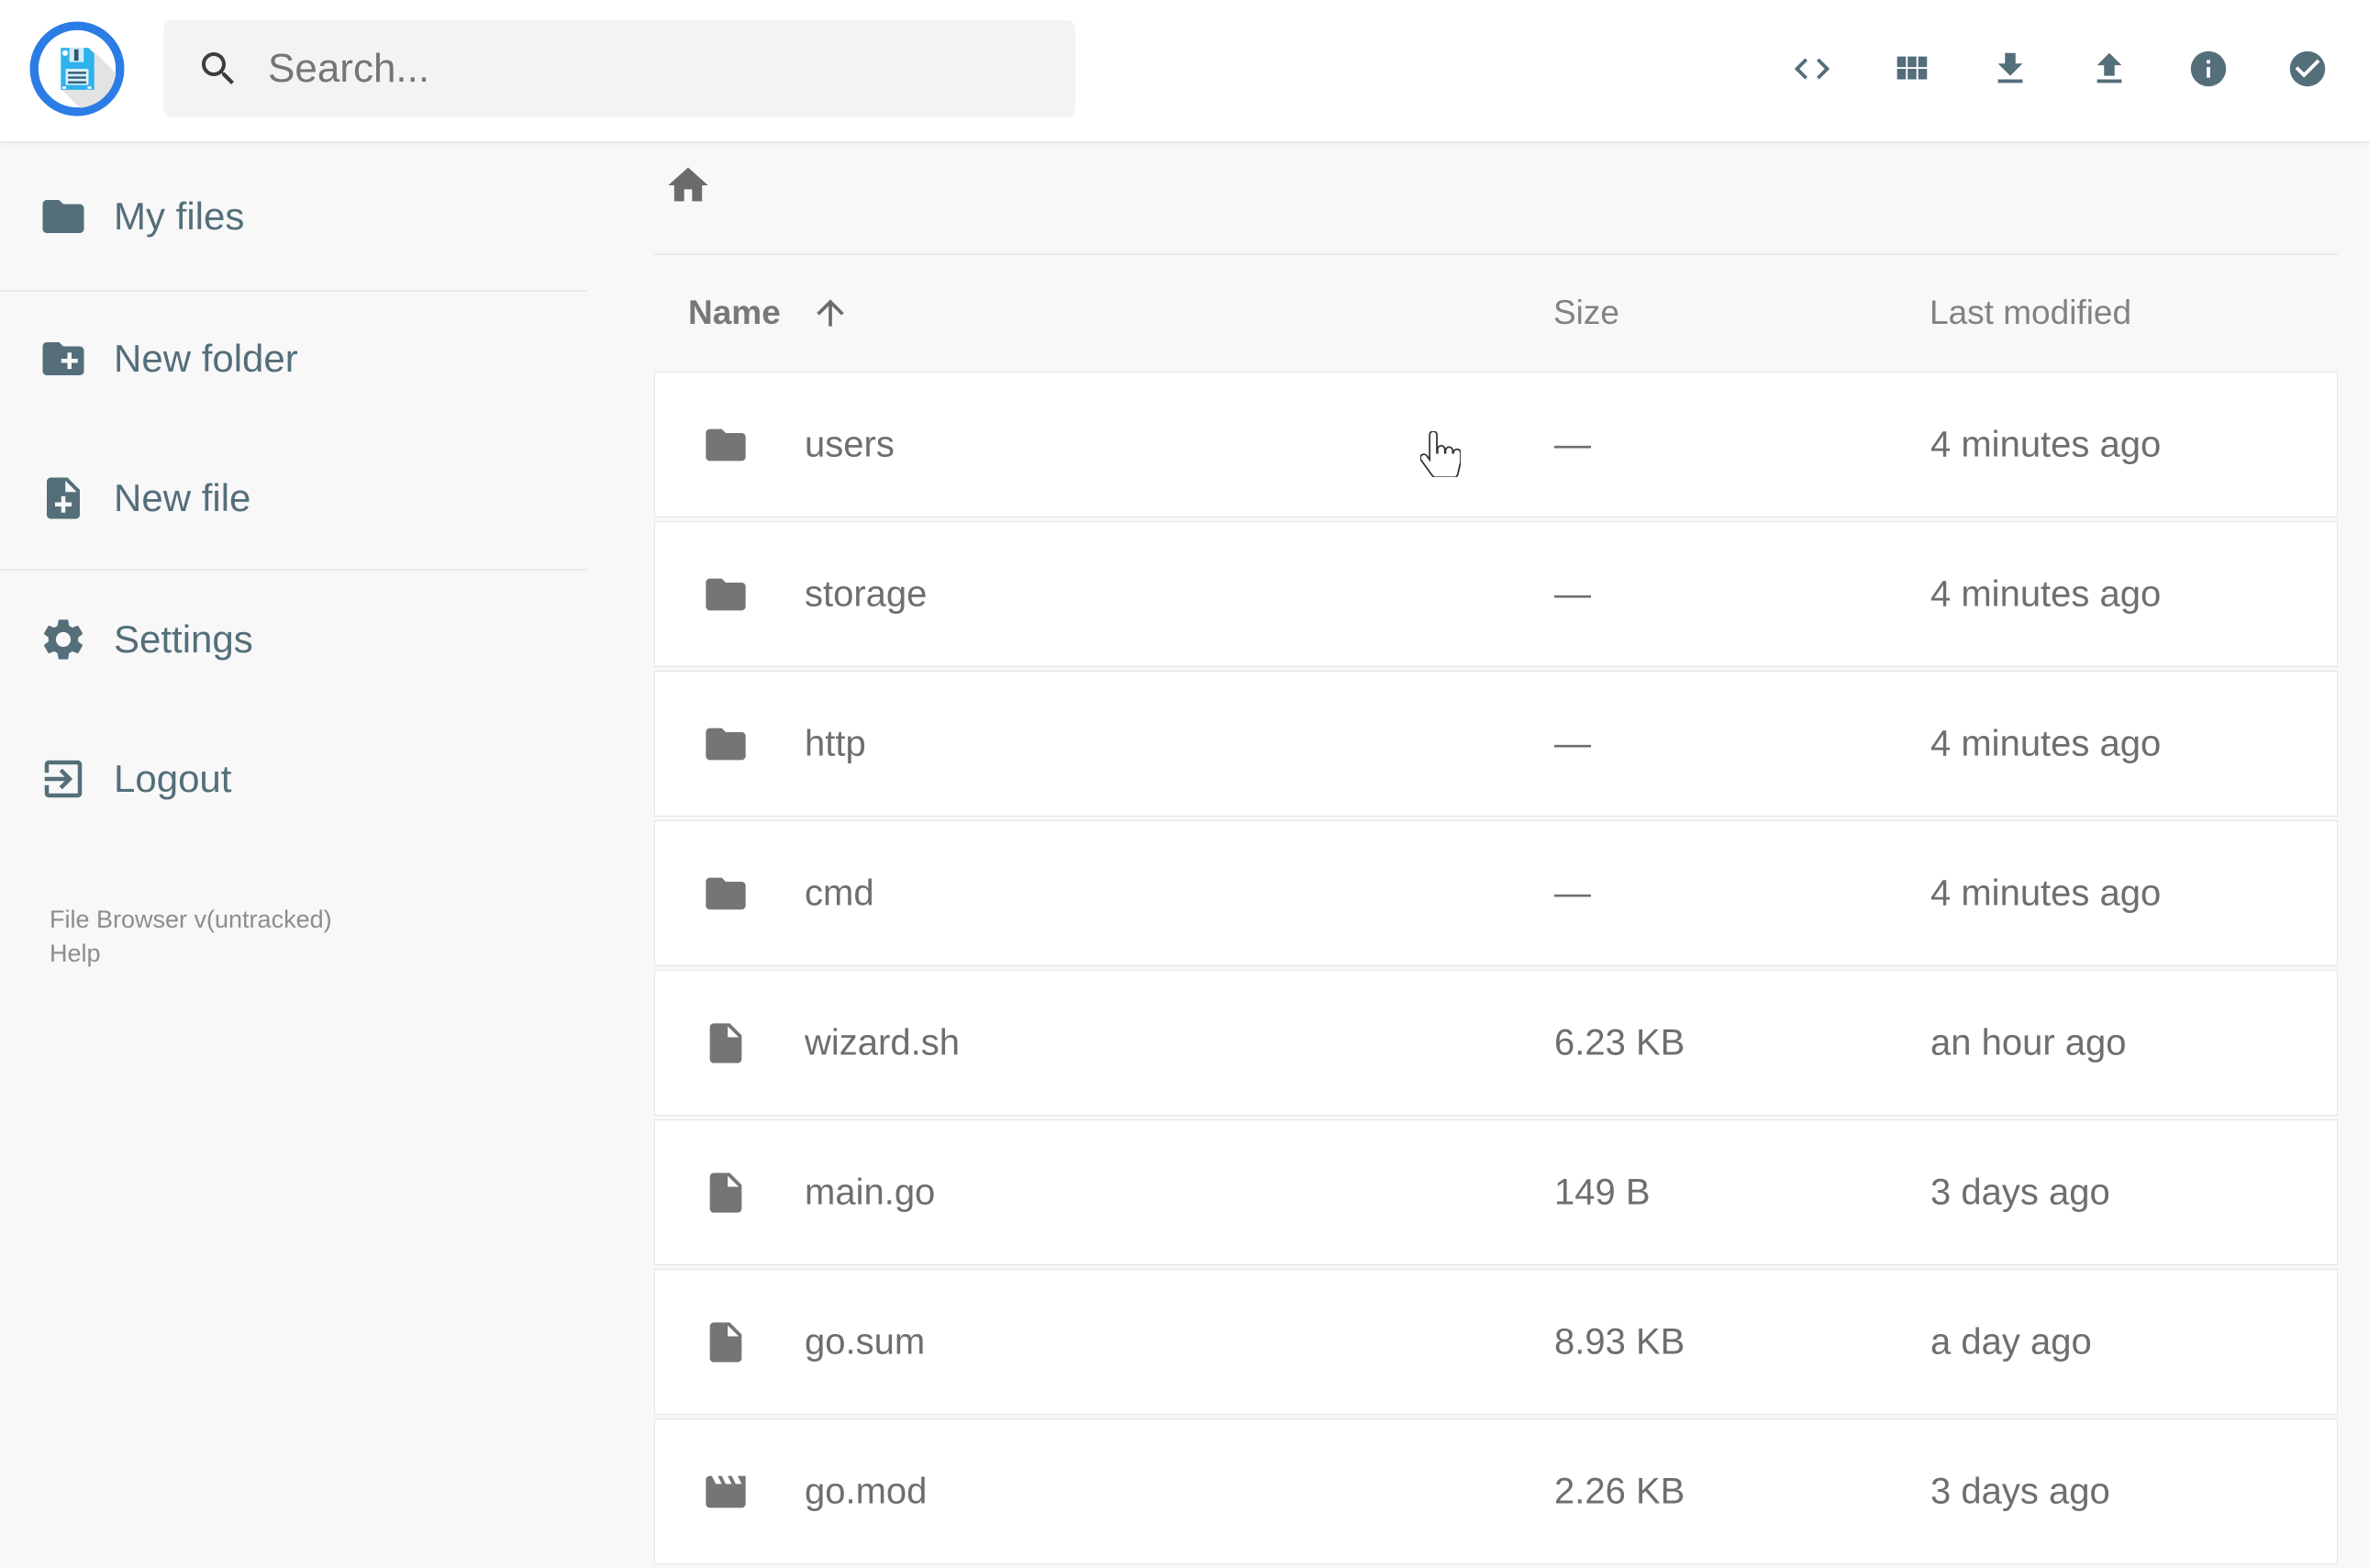 The image size is (2369, 1568). What do you see at coordinates (671, 69) in the screenshot?
I see `search-input` at bounding box center [671, 69].